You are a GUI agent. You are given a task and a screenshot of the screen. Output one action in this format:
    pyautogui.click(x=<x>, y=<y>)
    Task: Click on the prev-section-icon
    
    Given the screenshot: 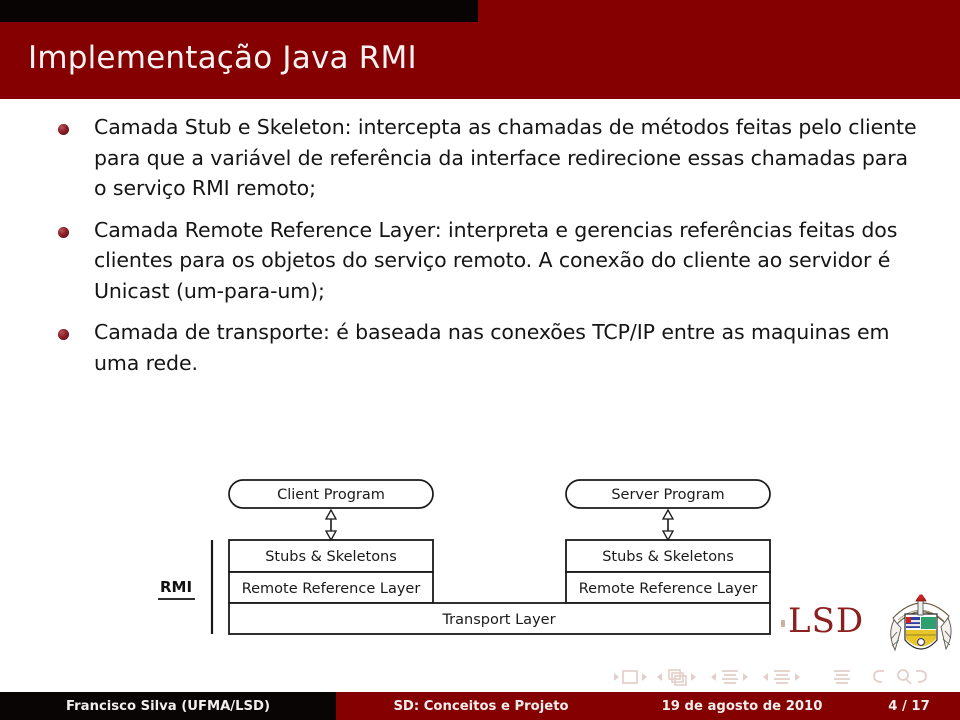 What is the action you would take?
    pyautogui.click(x=765, y=677)
    